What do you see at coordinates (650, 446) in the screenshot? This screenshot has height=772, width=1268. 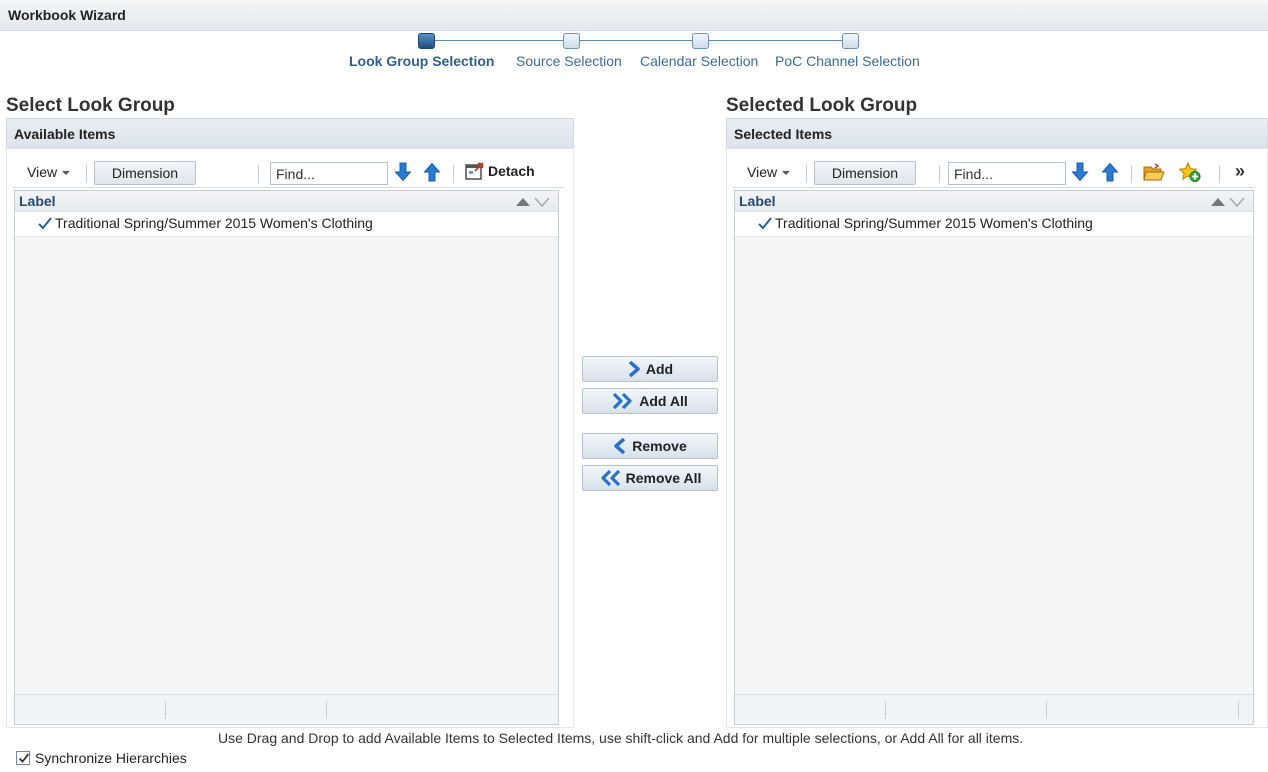 I see `remove-button: Remove` at bounding box center [650, 446].